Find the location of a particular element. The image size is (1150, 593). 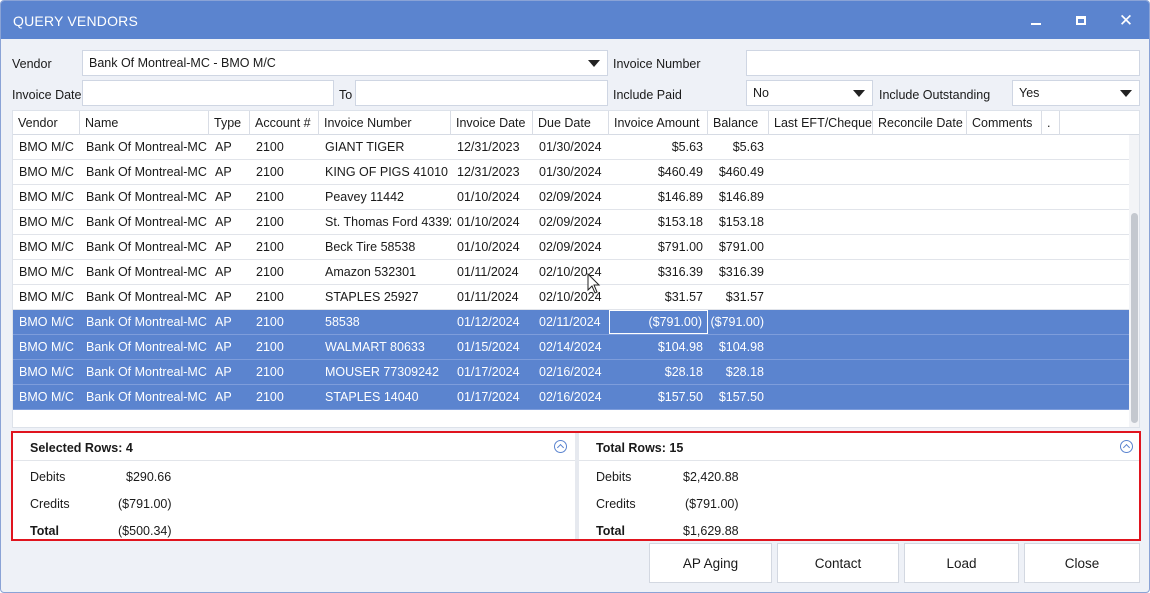

vendor-select: Bank Of Montreal-MC - BMO M/C is located at coordinates (345, 63).